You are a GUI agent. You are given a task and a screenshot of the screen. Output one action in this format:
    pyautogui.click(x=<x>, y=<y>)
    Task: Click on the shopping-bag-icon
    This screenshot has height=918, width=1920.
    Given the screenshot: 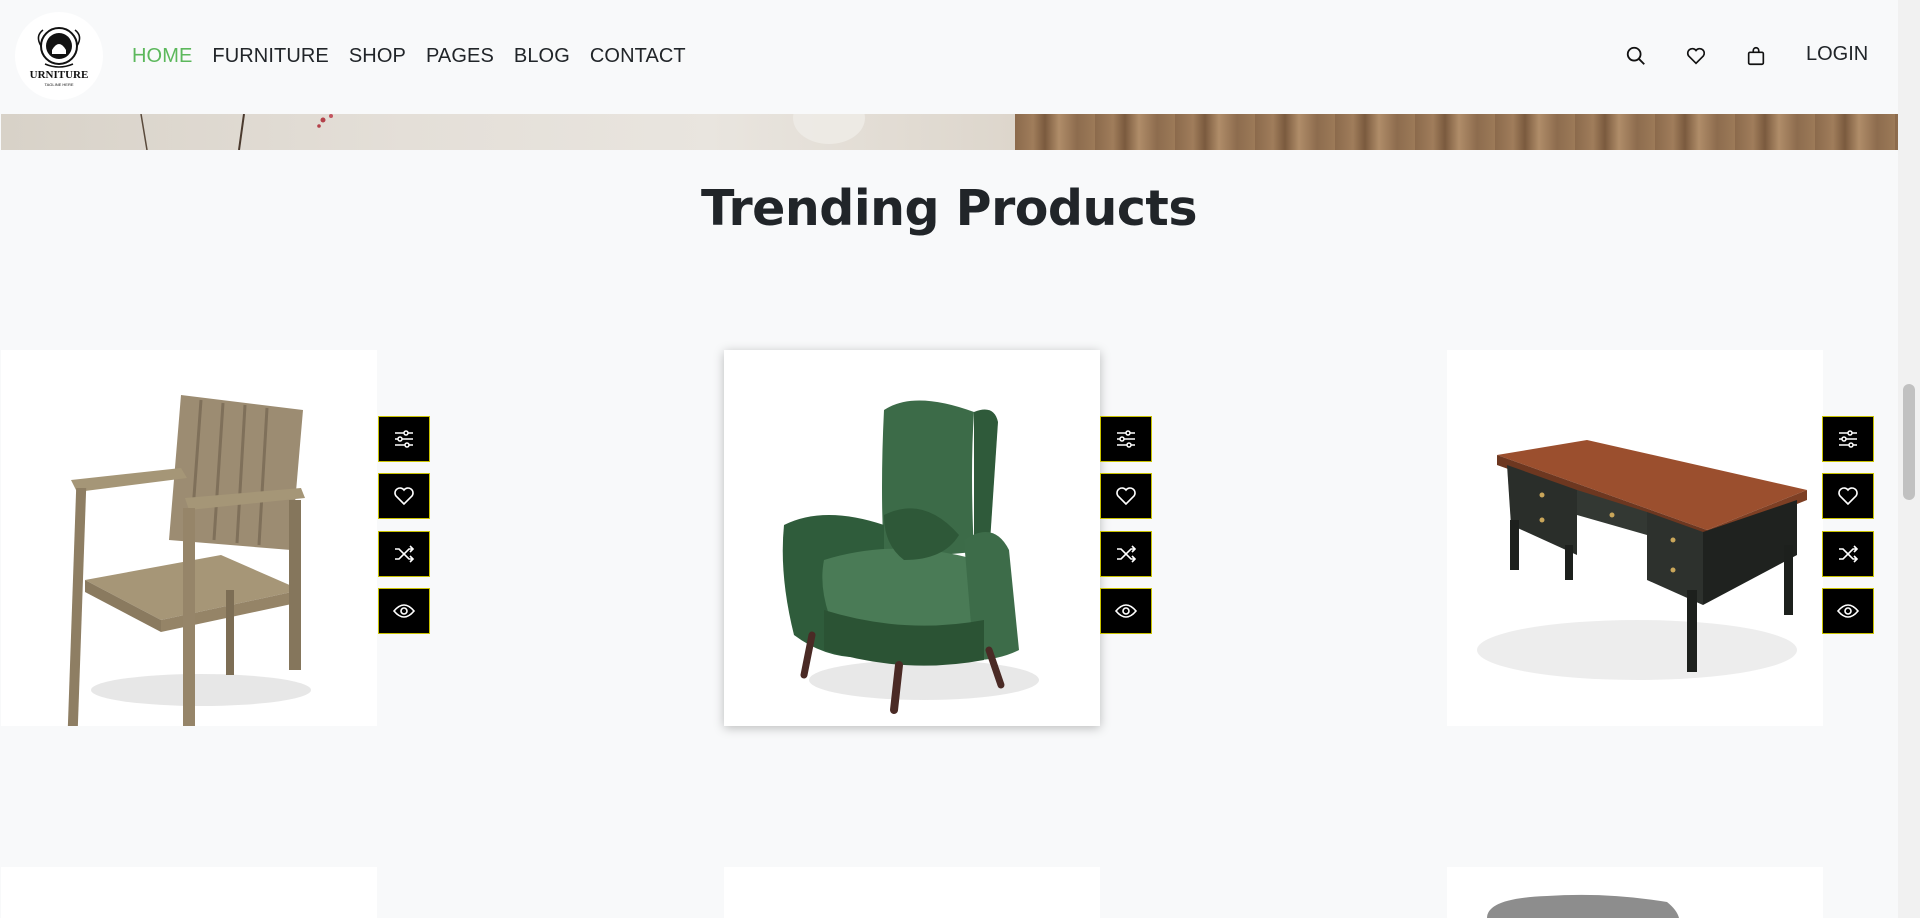 What is the action you would take?
    pyautogui.click(x=1756, y=56)
    